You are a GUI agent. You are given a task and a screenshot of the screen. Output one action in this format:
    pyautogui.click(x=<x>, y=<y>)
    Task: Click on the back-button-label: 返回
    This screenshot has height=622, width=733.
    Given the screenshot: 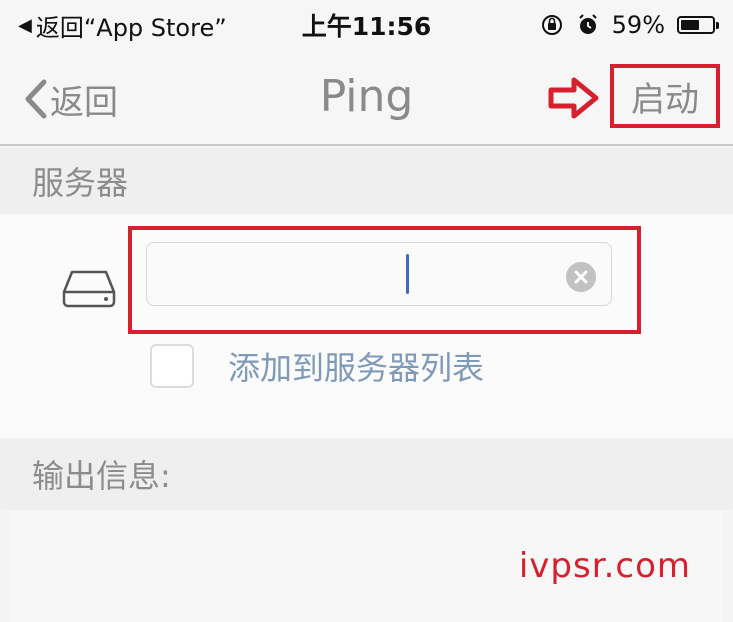 What is the action you would take?
    pyautogui.click(x=84, y=102)
    